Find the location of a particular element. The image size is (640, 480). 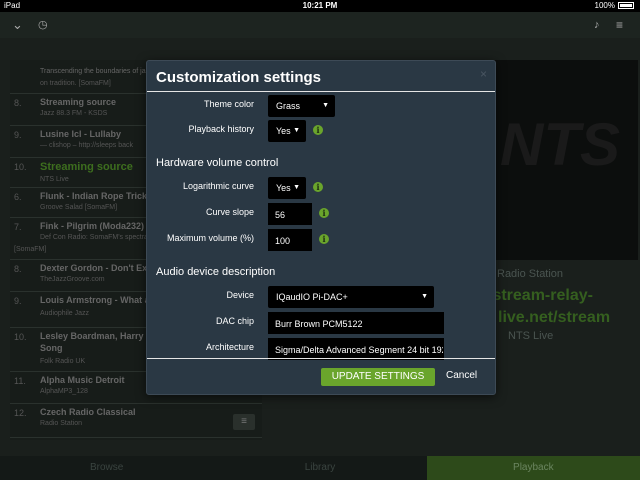

now-playing-station: NTS Live is located at coordinates (531, 336).